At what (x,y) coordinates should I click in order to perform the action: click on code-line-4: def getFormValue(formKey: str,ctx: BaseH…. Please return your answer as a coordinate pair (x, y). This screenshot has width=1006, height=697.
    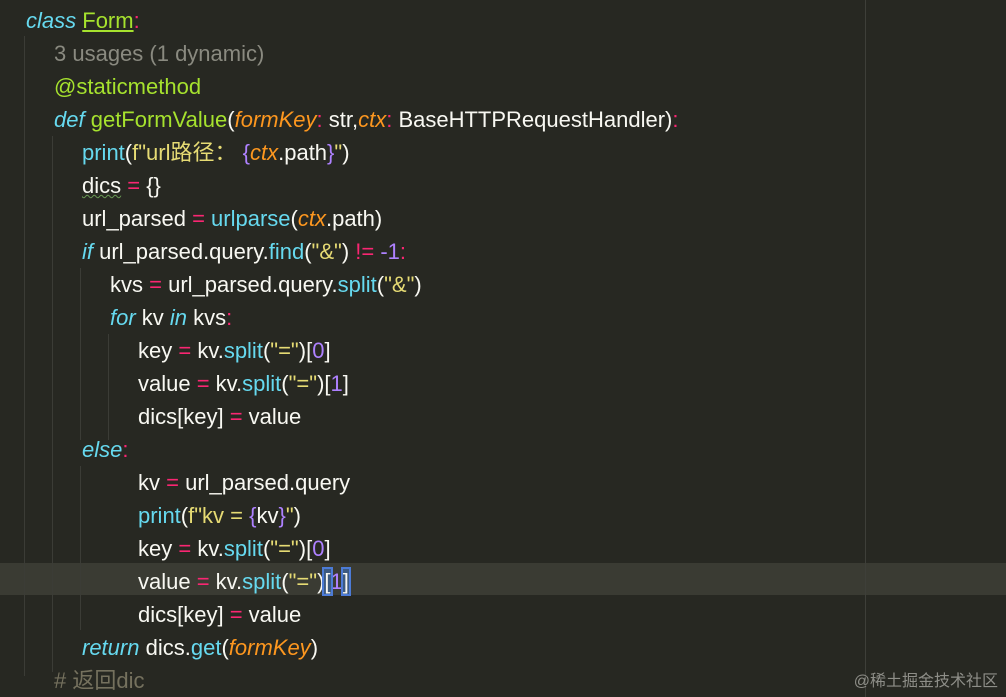
    Looking at the image, I should click on (366, 119).